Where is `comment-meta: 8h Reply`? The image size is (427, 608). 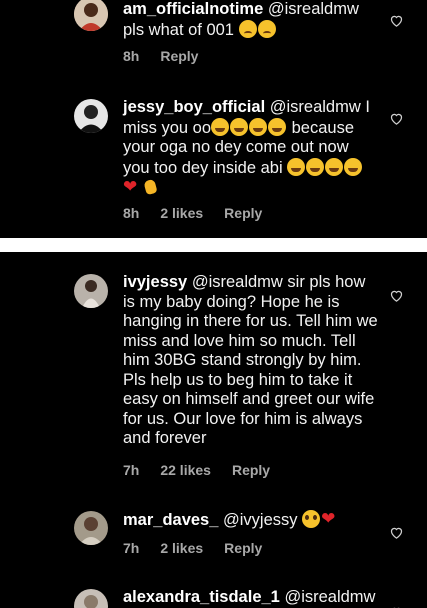 comment-meta: 8h Reply is located at coordinates (171, 56).